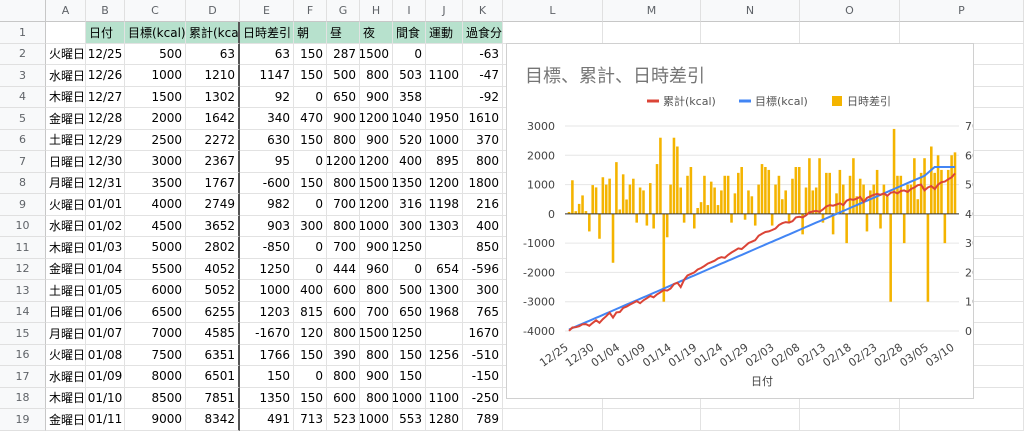  Describe the element at coordinates (23, 11) in the screenshot. I see `select-all-corner` at that location.